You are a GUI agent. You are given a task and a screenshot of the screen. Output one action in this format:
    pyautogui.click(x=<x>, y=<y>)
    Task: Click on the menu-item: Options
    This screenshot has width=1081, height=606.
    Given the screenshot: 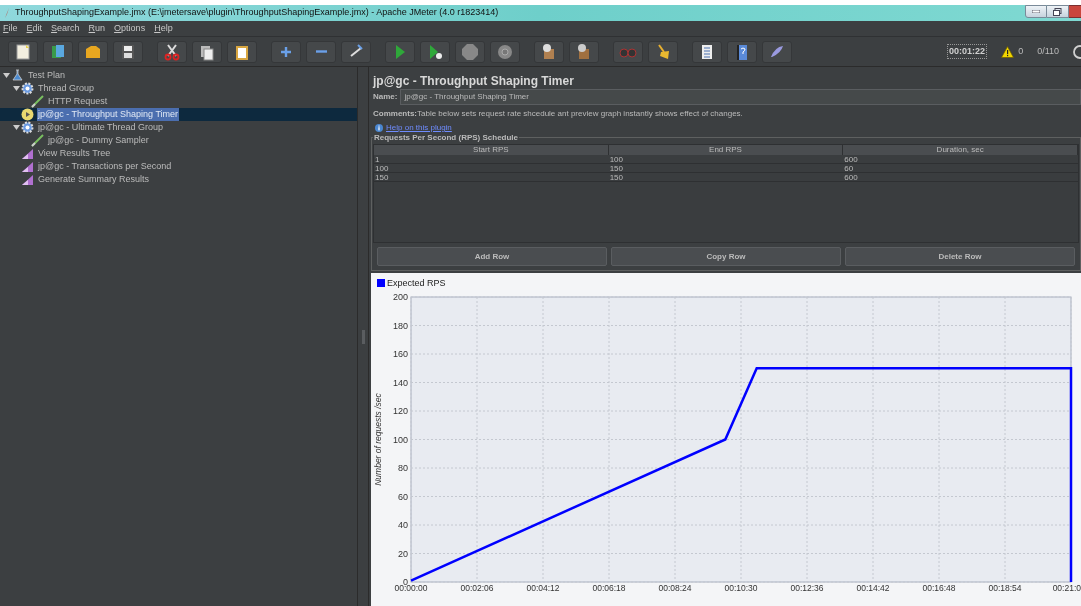 What is the action you would take?
    pyautogui.click(x=130, y=28)
    